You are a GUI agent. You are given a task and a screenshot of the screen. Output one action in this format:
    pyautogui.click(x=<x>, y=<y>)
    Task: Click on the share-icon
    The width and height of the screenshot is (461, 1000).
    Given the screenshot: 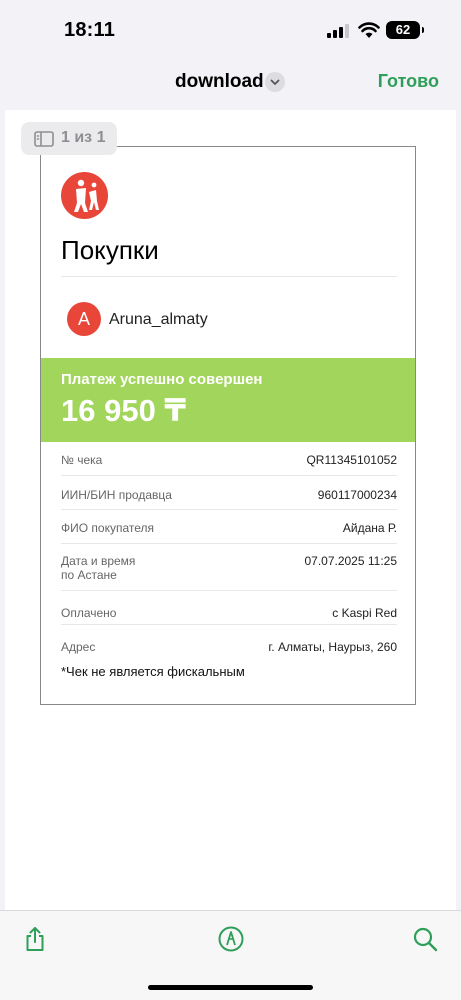 What is the action you would take?
    pyautogui.click(x=35, y=939)
    